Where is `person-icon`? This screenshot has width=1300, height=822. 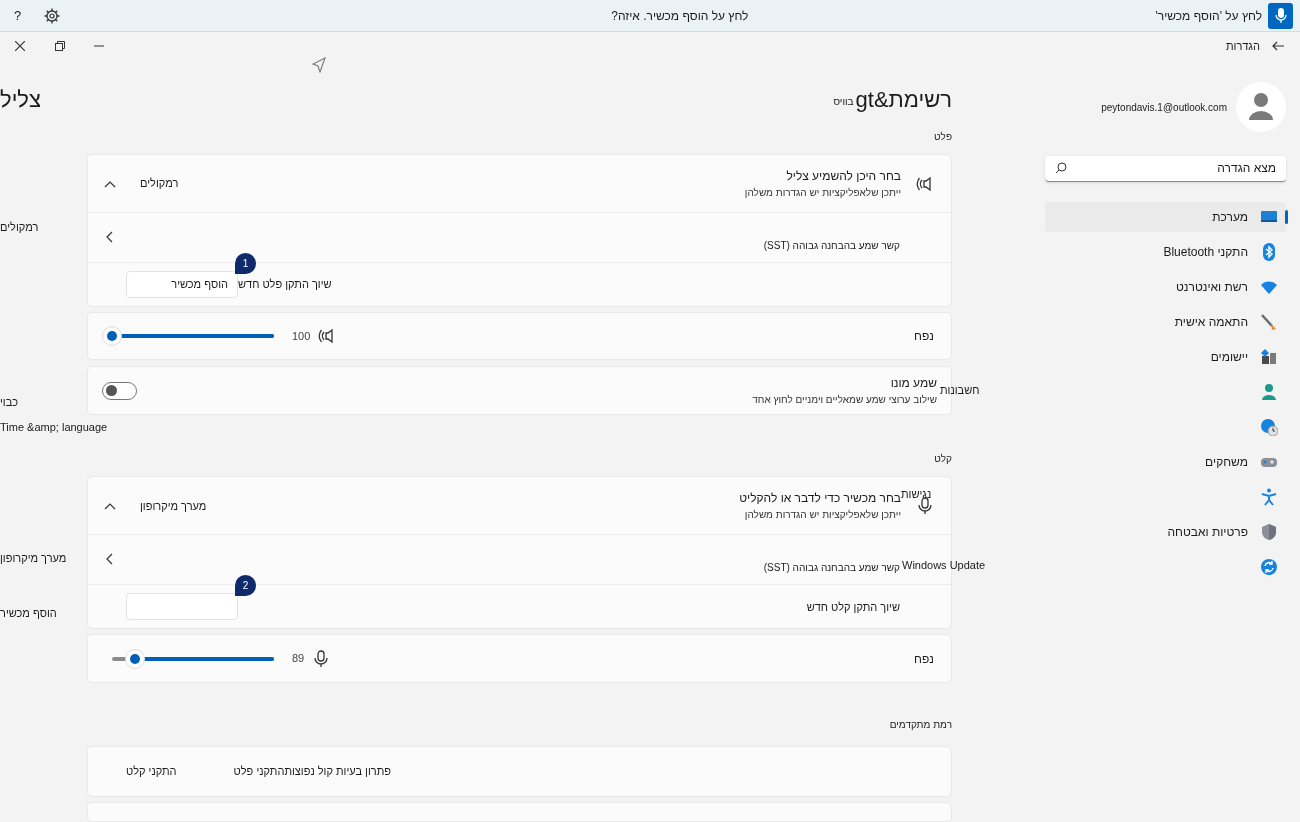 person-icon is located at coordinates (1269, 392).